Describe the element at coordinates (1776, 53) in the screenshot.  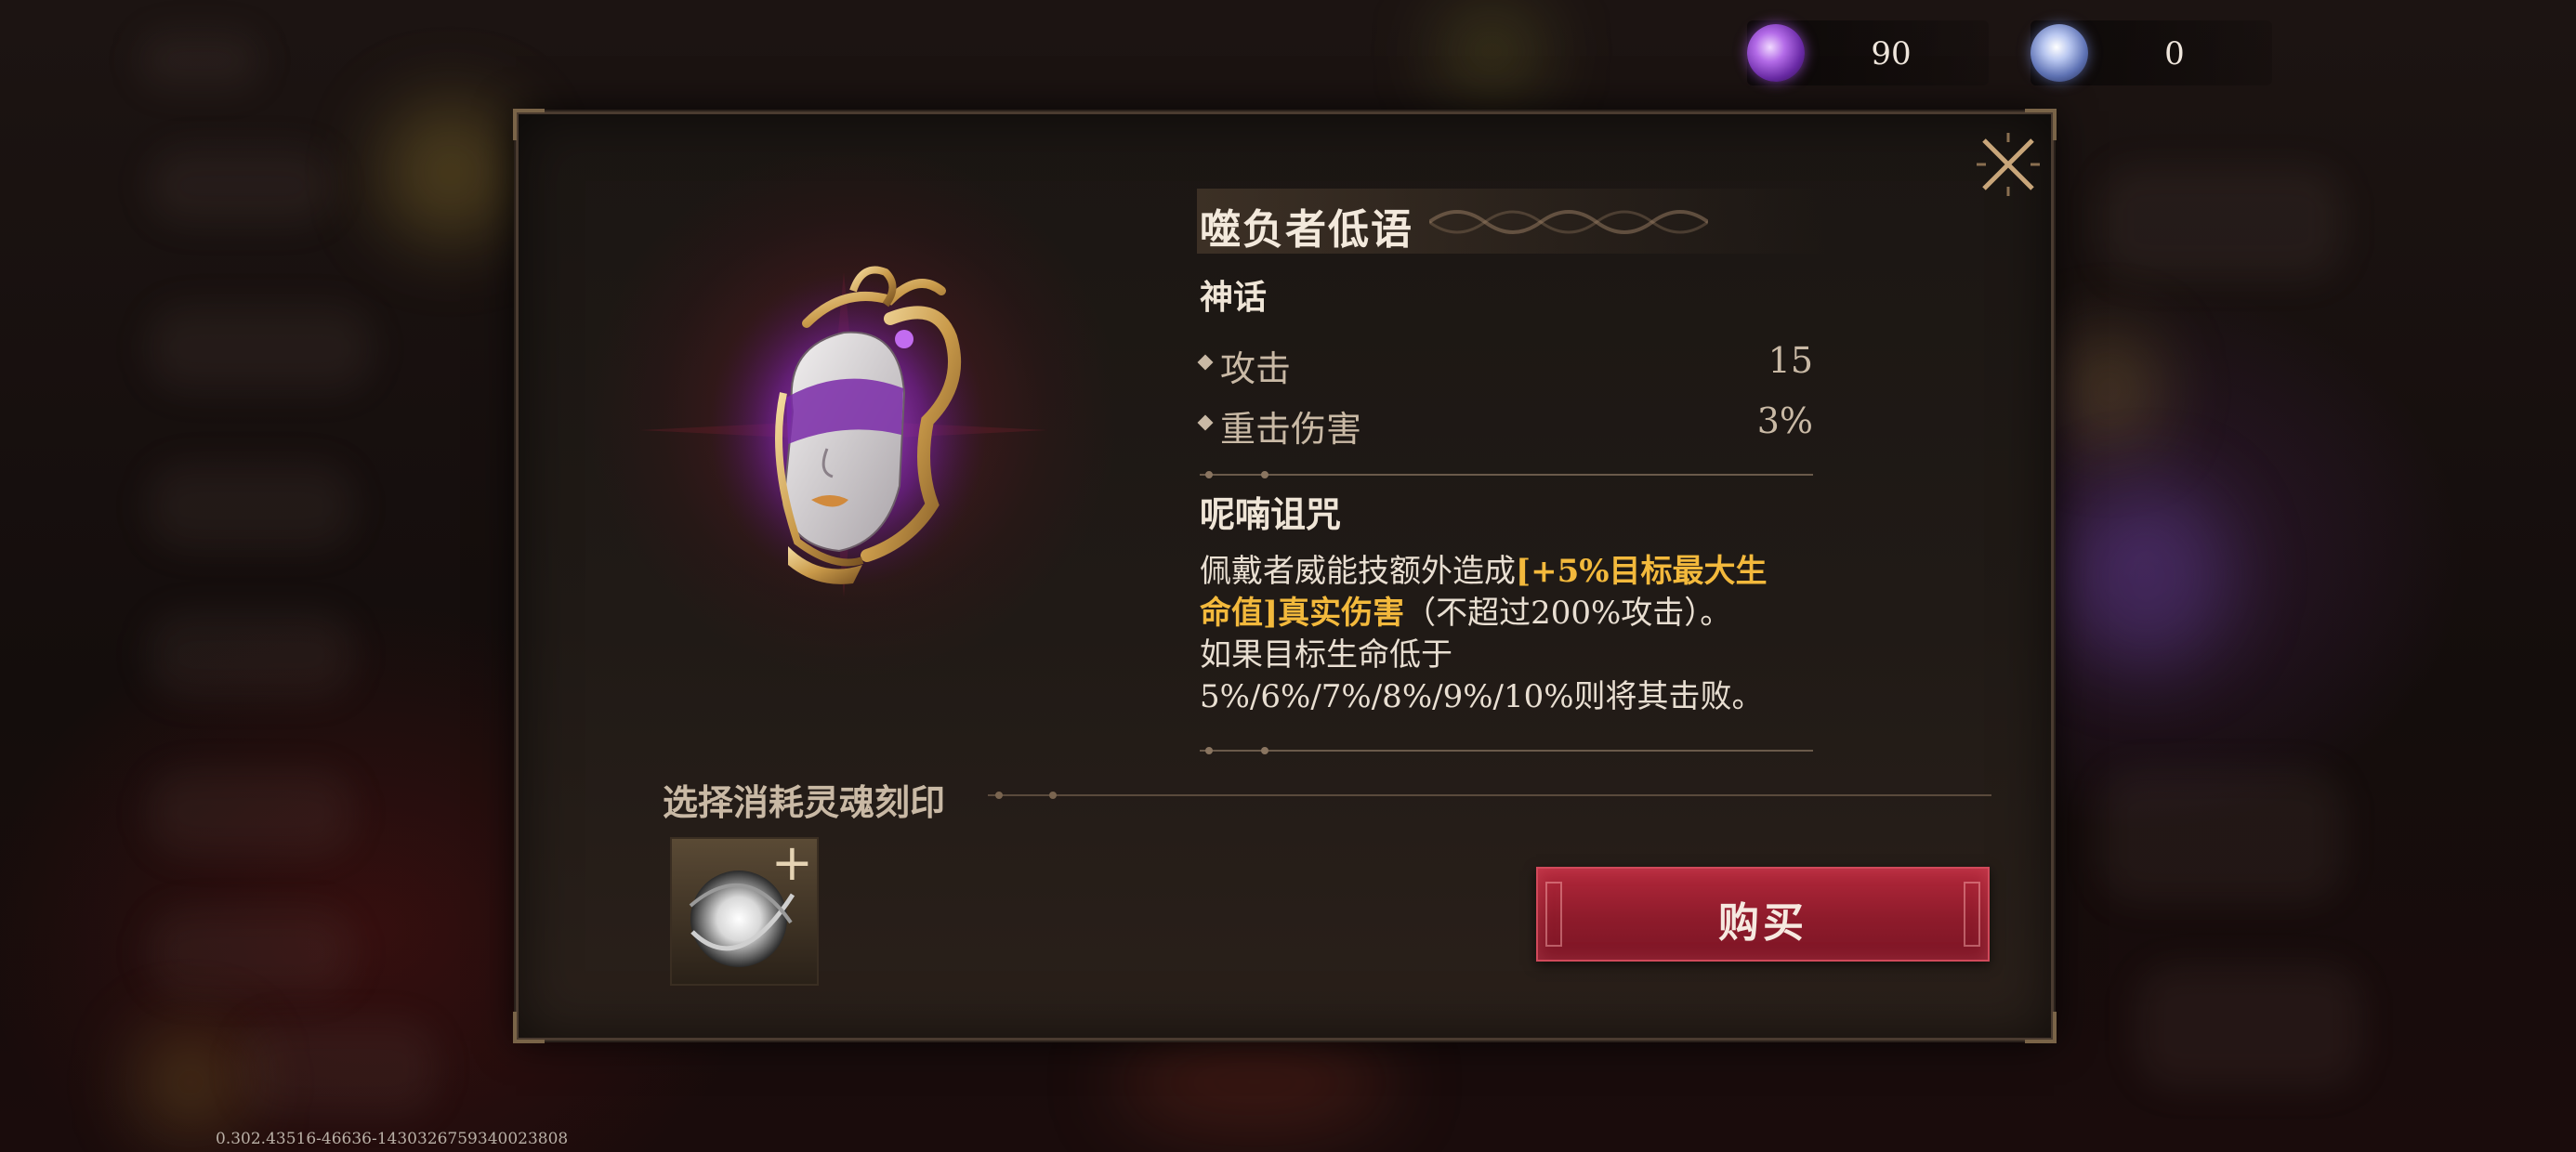
I see `purple-soul-orb-icon` at that location.